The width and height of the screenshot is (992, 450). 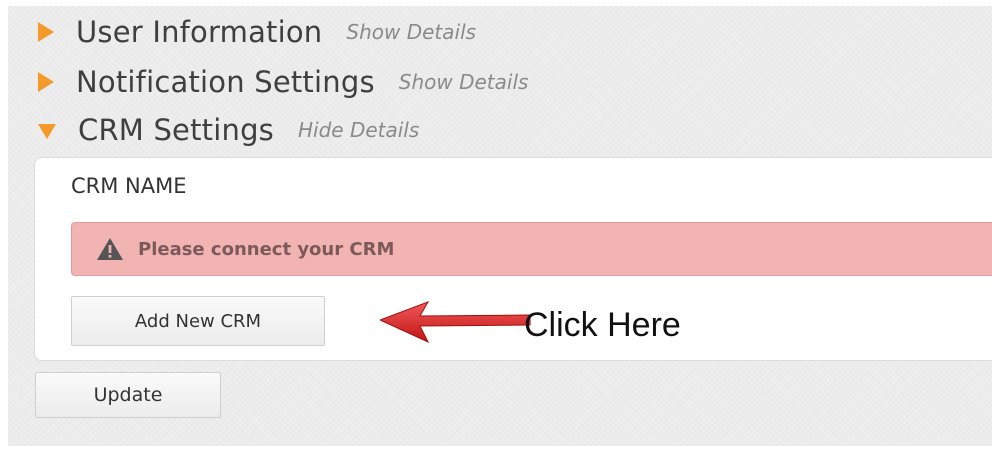 What do you see at coordinates (129, 186) in the screenshot?
I see `crm-name-label: CRM NAME` at bounding box center [129, 186].